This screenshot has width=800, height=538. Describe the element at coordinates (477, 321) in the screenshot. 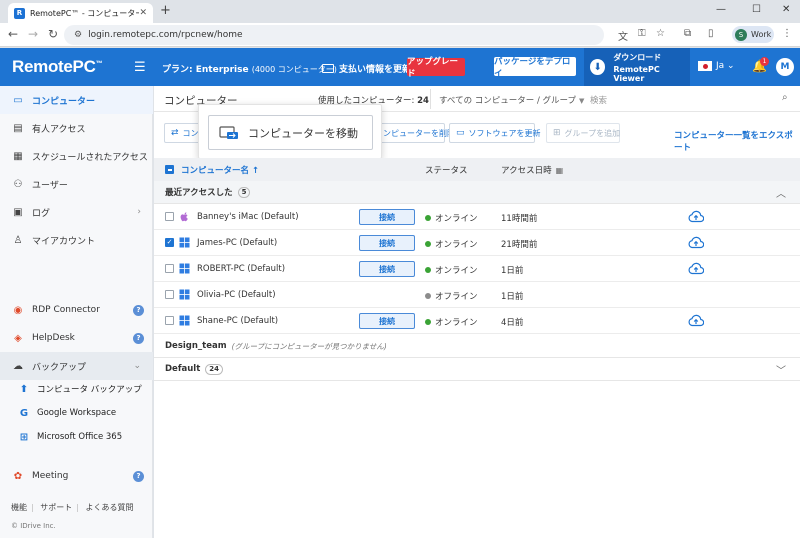

I see `table-row: Shane-PC (Default) 接続 オンライン 4日前` at that location.